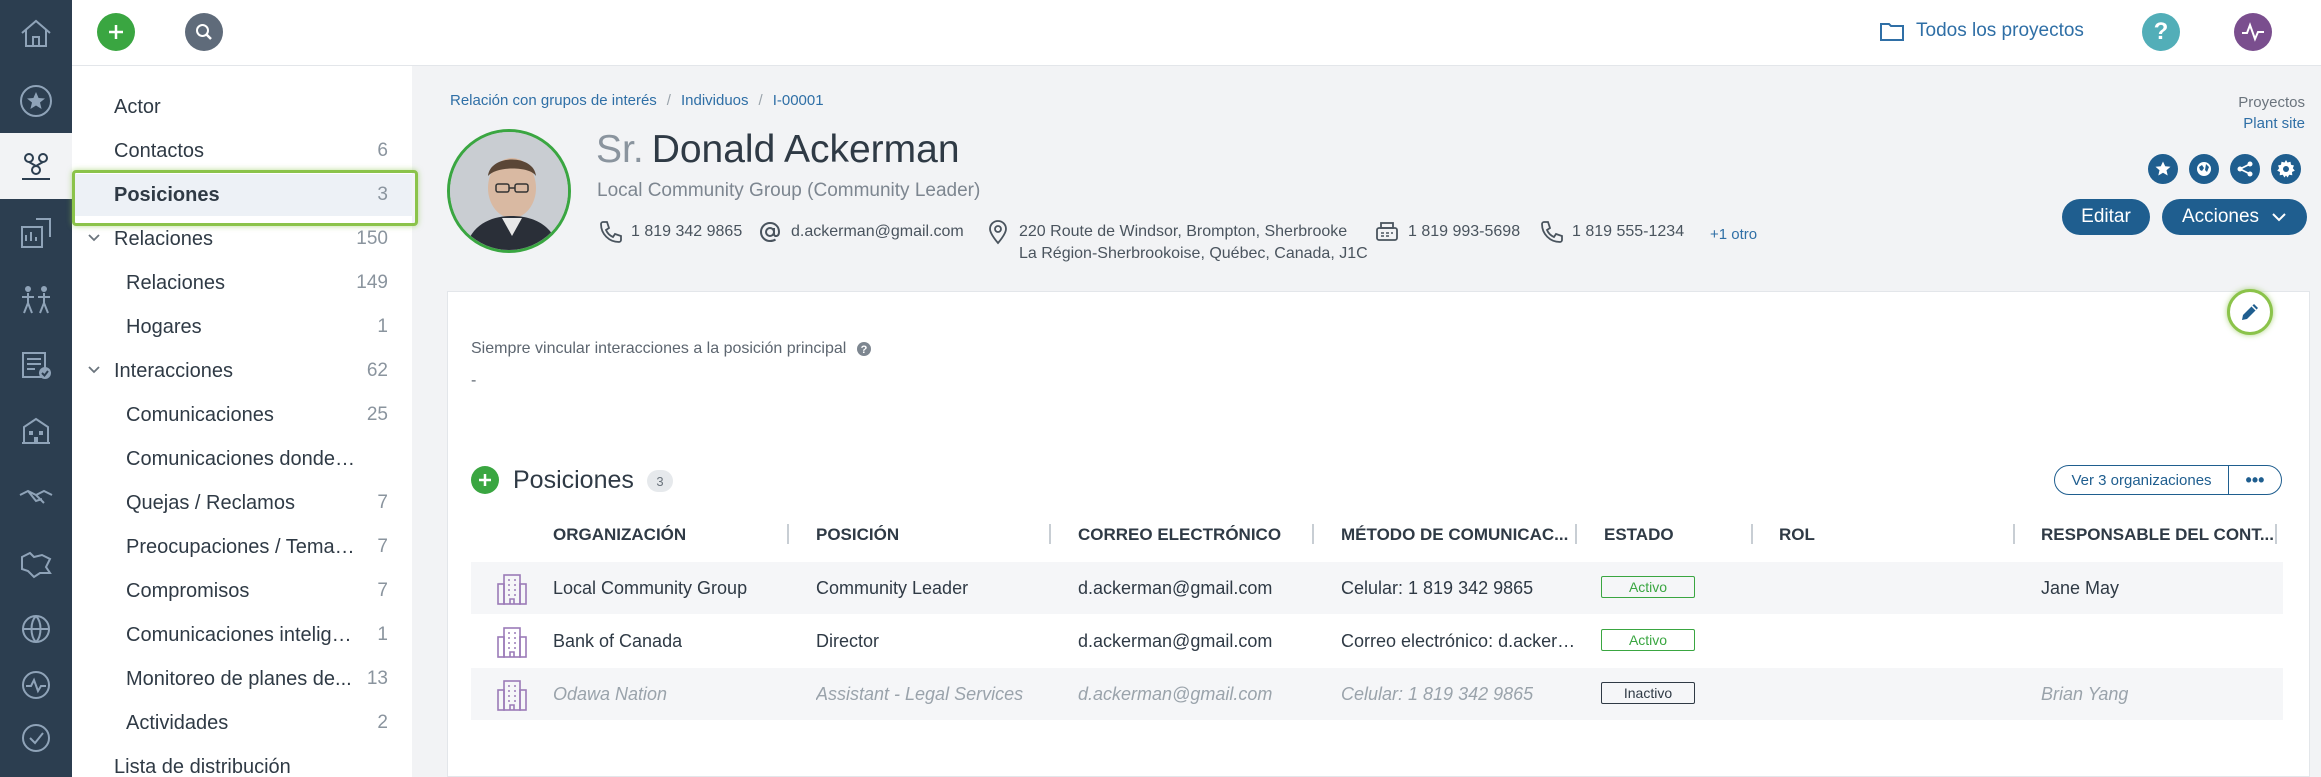  What do you see at coordinates (242, 547) in the screenshot?
I see `subnav-item: Preocupaciones / Temas... 7` at bounding box center [242, 547].